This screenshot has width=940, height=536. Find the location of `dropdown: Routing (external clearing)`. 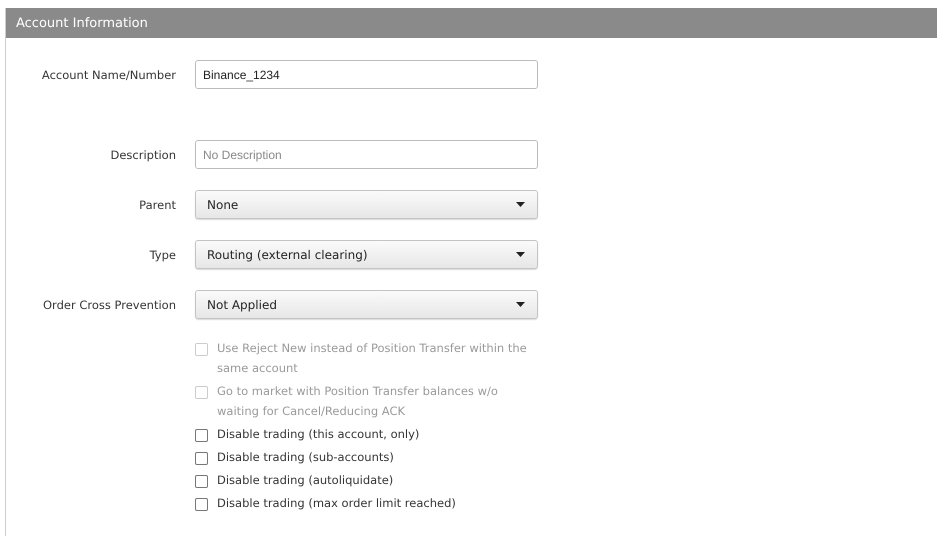

dropdown: Routing (external clearing) is located at coordinates (366, 254).